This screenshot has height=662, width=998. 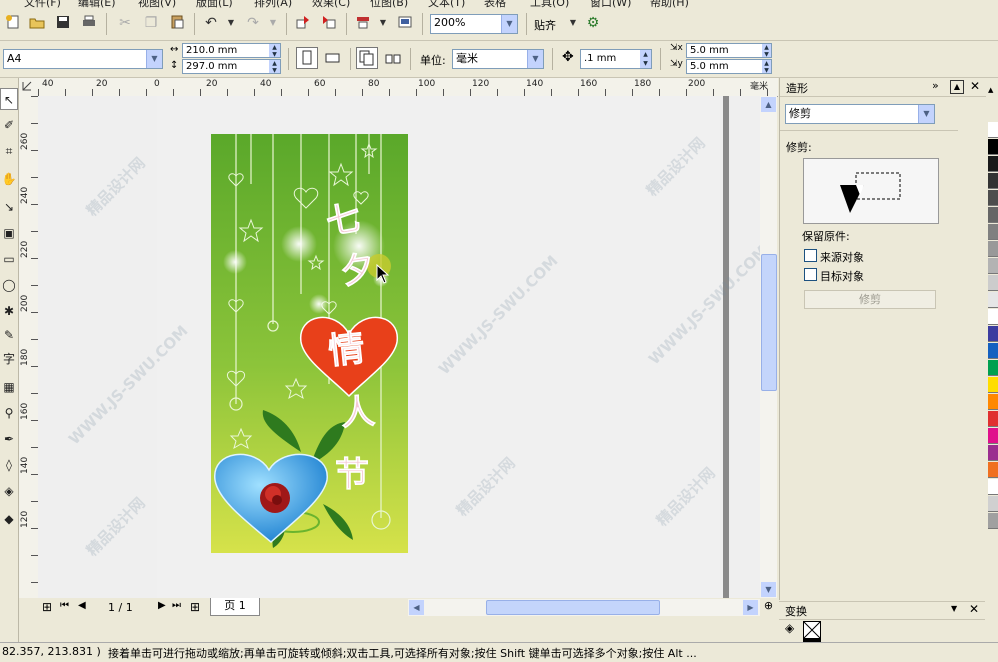 I want to click on current-page-button, so click(x=393, y=58).